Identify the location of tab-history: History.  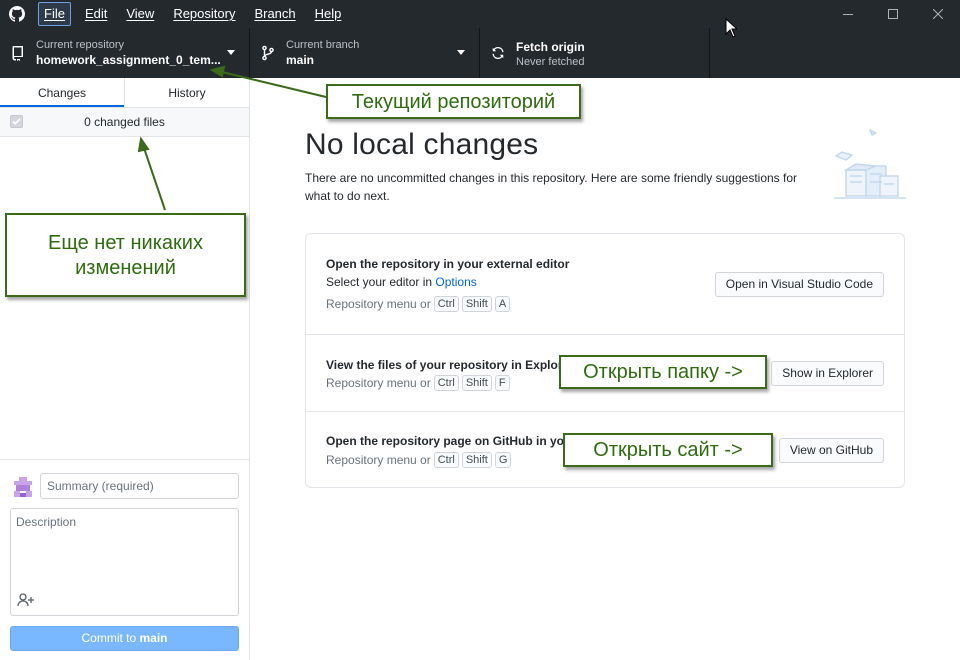
(186, 92).